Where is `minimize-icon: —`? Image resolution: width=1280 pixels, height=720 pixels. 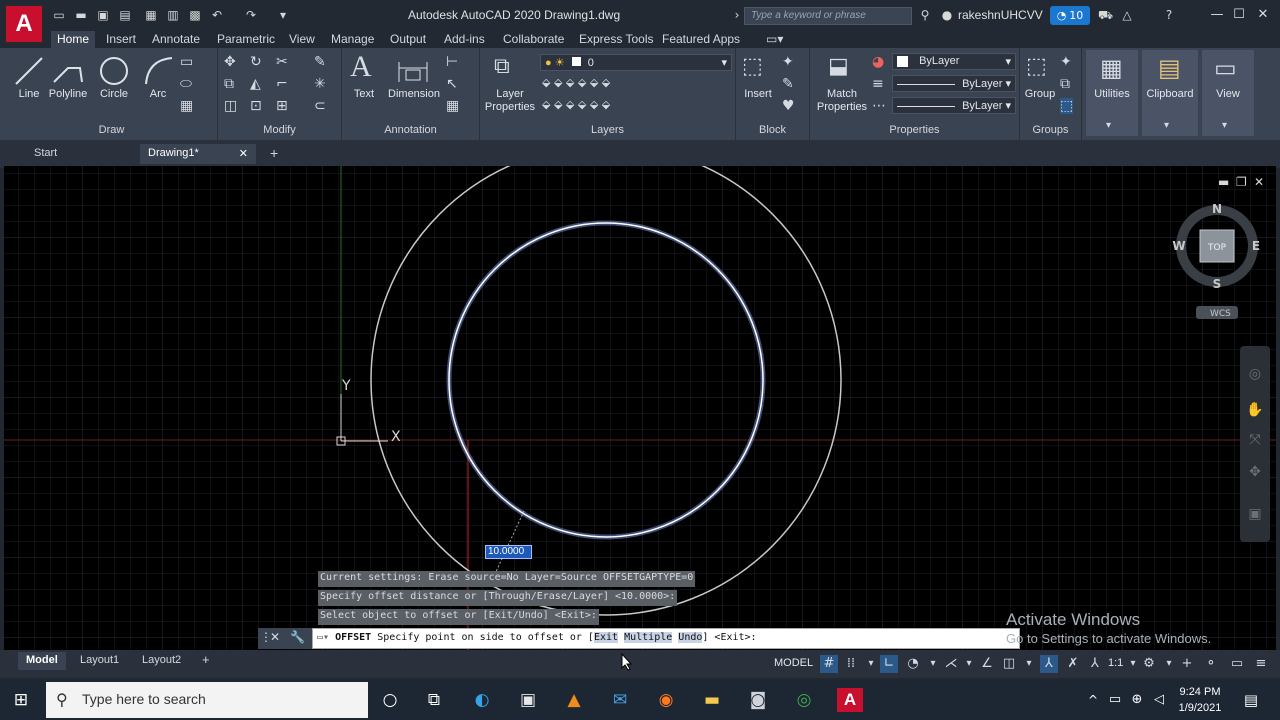 minimize-icon: — is located at coordinates (1217, 15).